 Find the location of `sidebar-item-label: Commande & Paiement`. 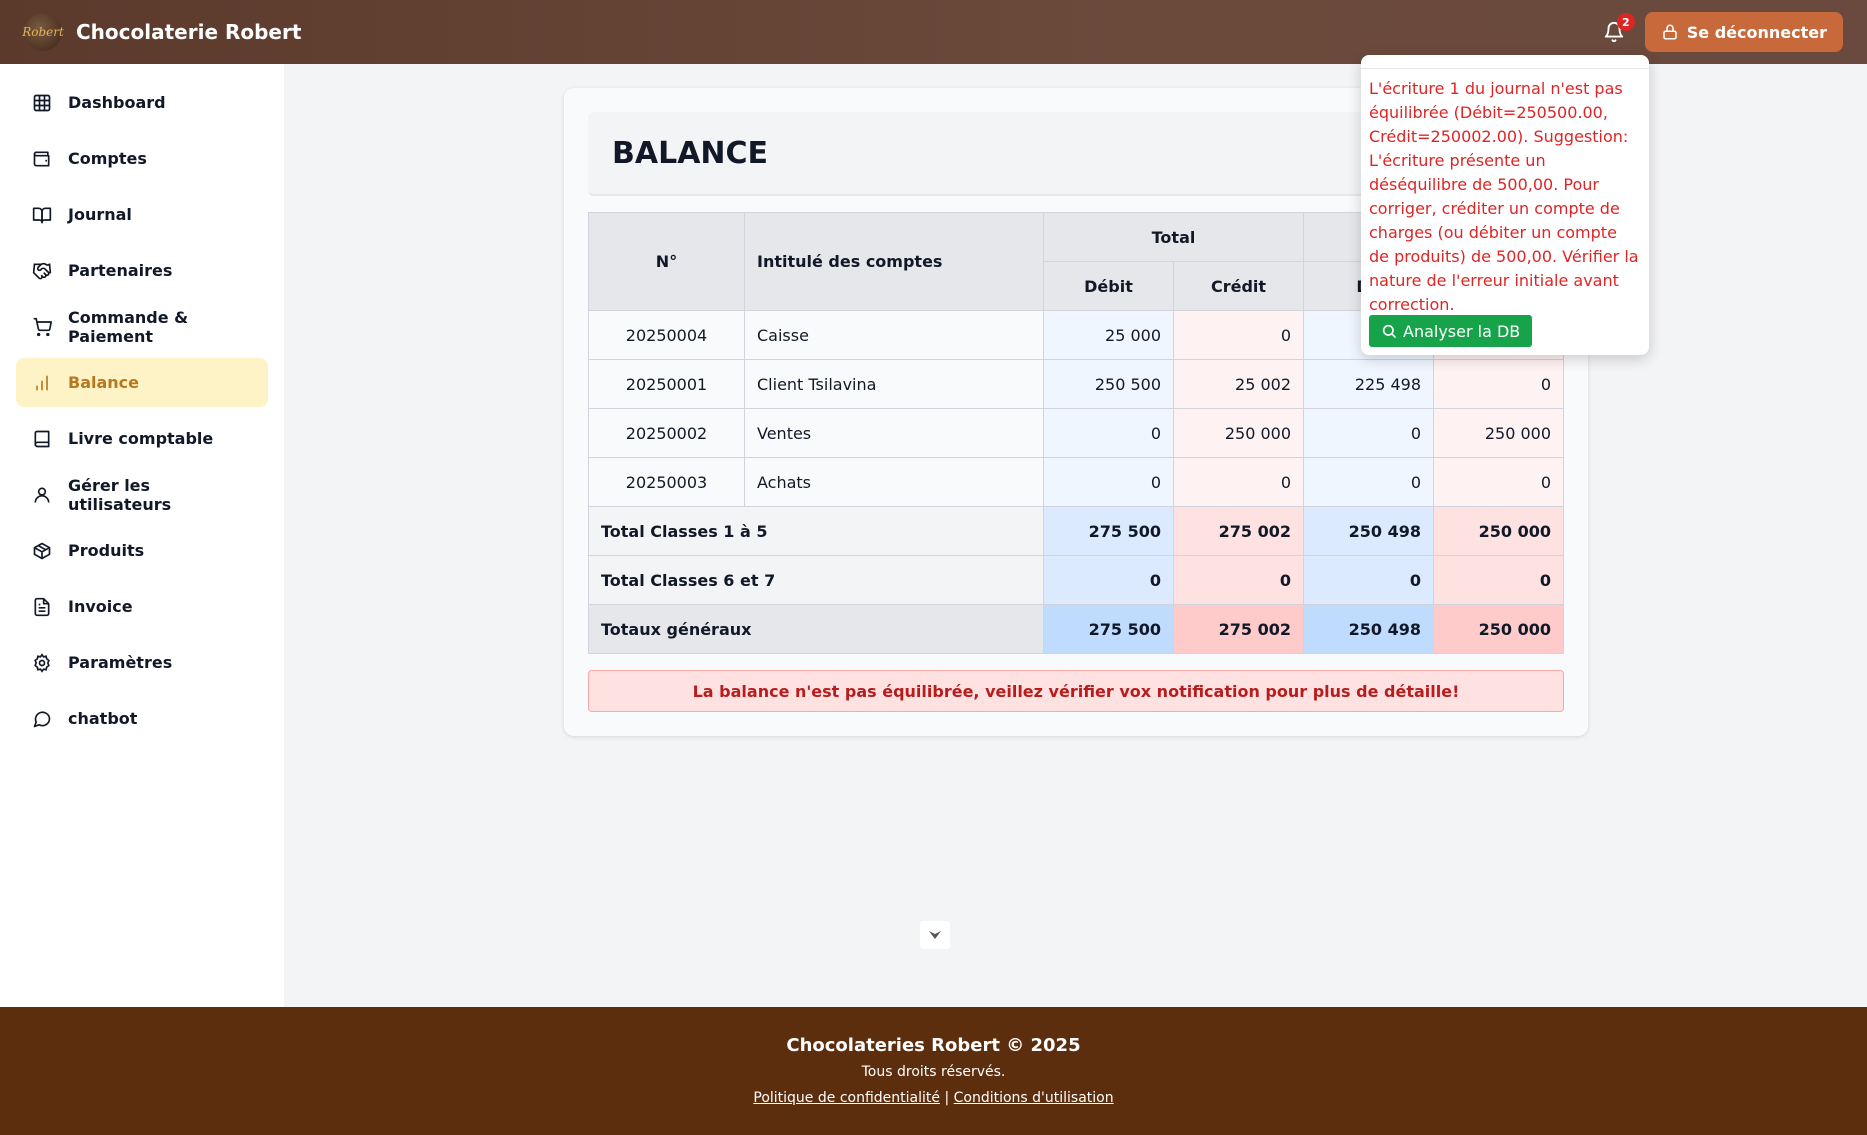

sidebar-item-label: Commande & Paiement is located at coordinates (128, 326).